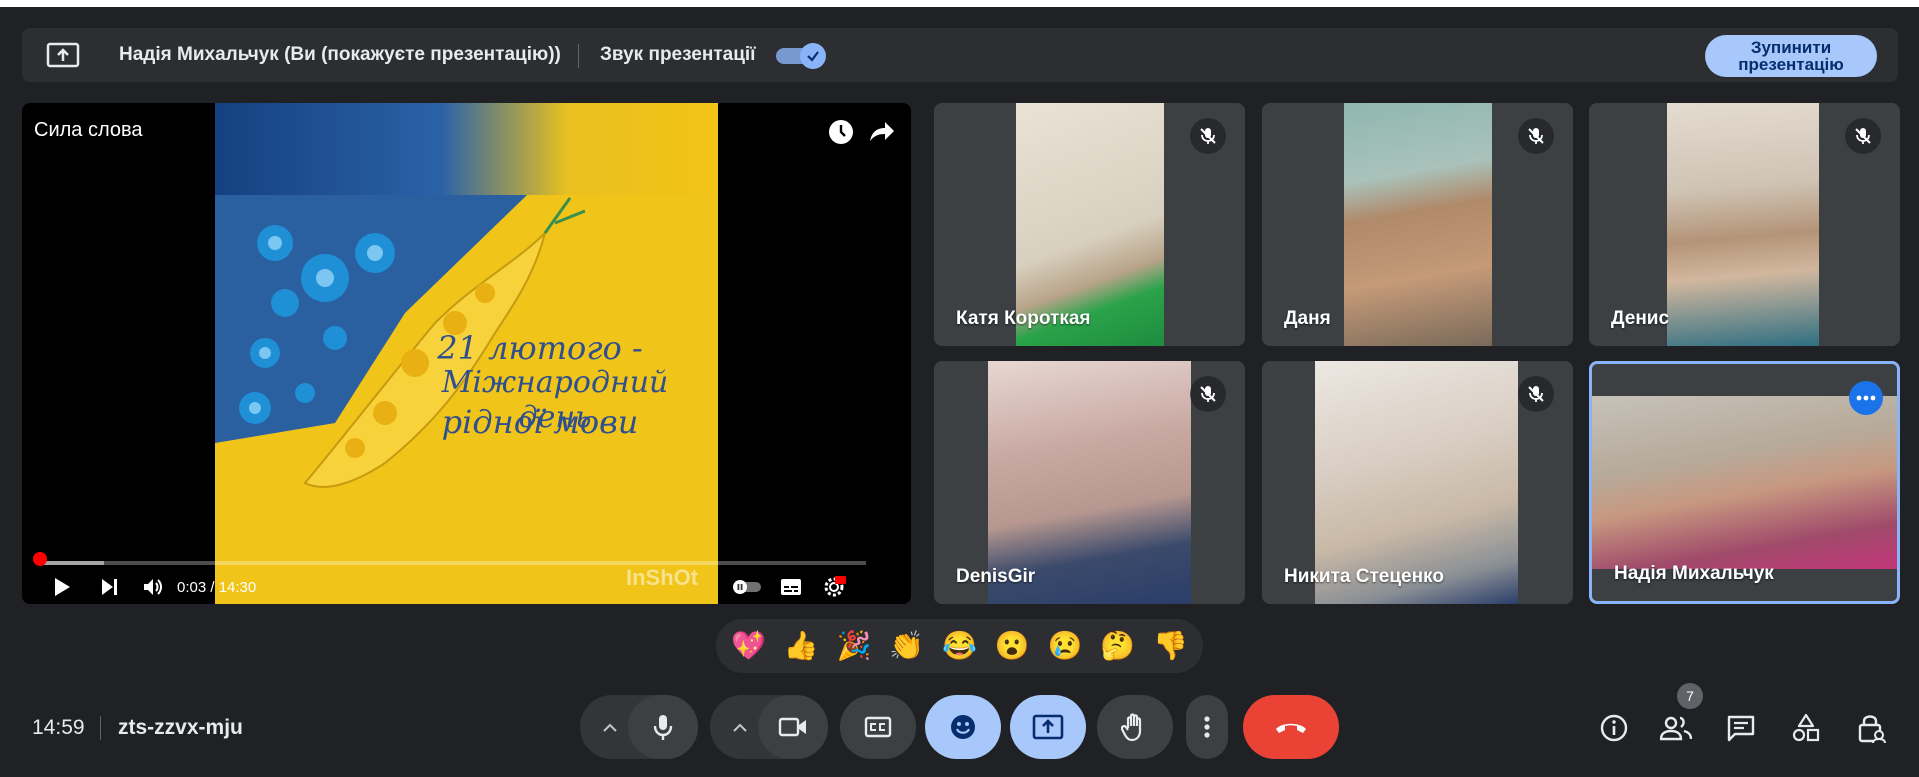 The height and width of the screenshot is (777, 1919). What do you see at coordinates (1089, 224) in the screenshot?
I see `participant-tile: Катя Короткая` at bounding box center [1089, 224].